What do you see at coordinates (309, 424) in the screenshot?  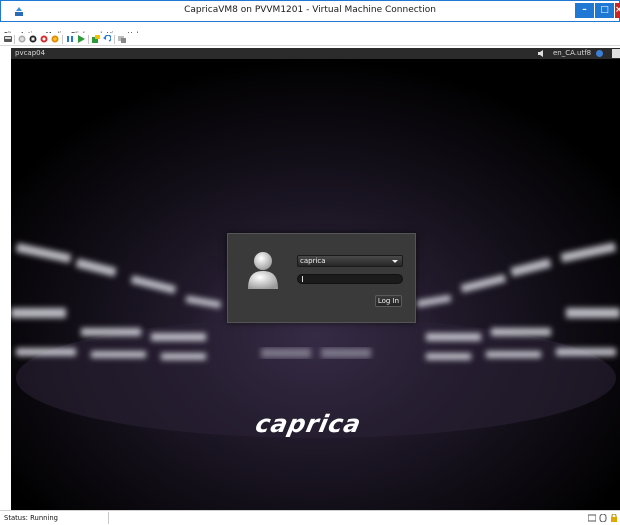 I see `caprica-logo: caprica` at bounding box center [309, 424].